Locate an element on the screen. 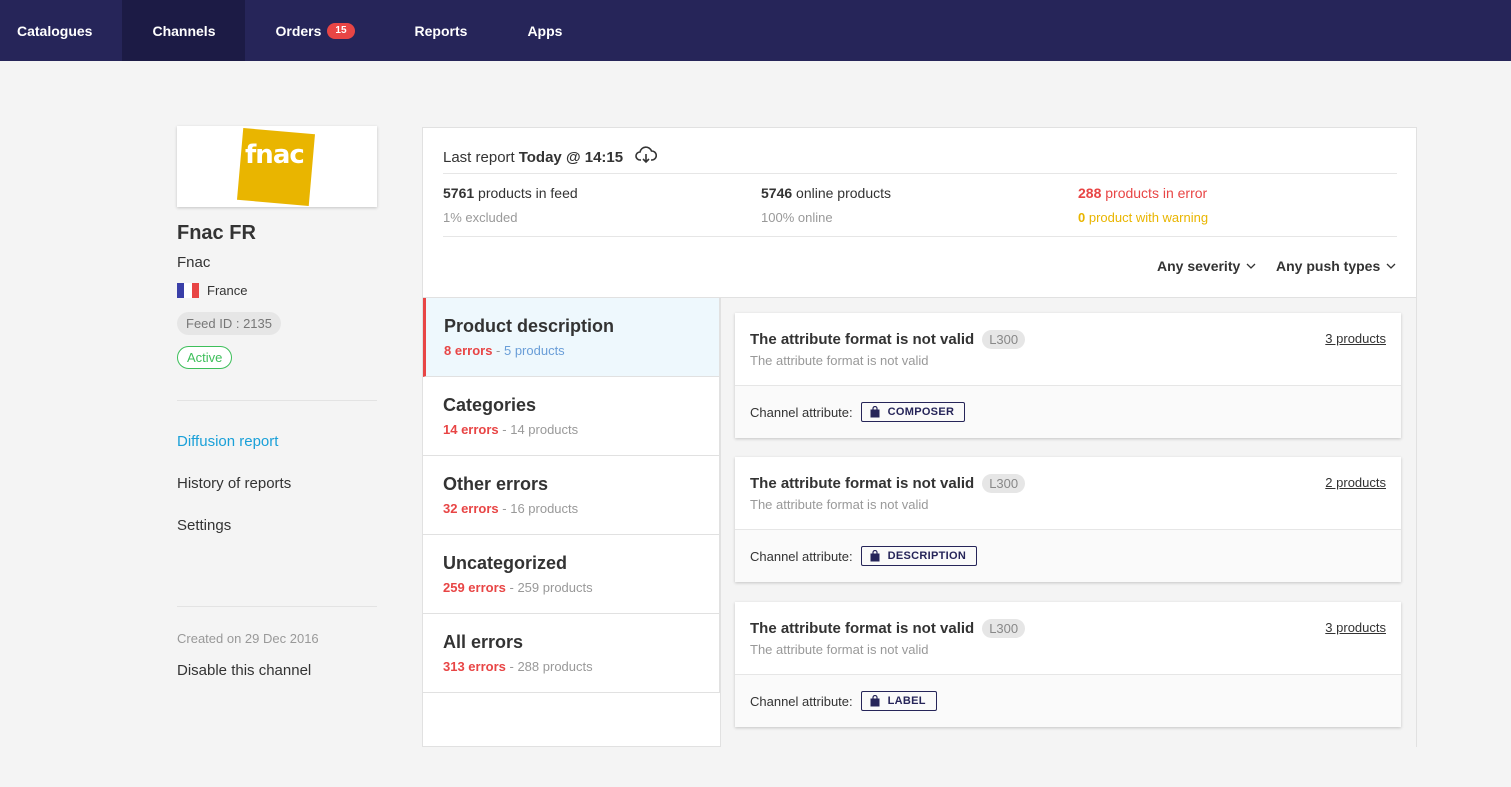 This screenshot has width=1511, height=787. category-meta: 32 errors - 16 products is located at coordinates (511, 508).